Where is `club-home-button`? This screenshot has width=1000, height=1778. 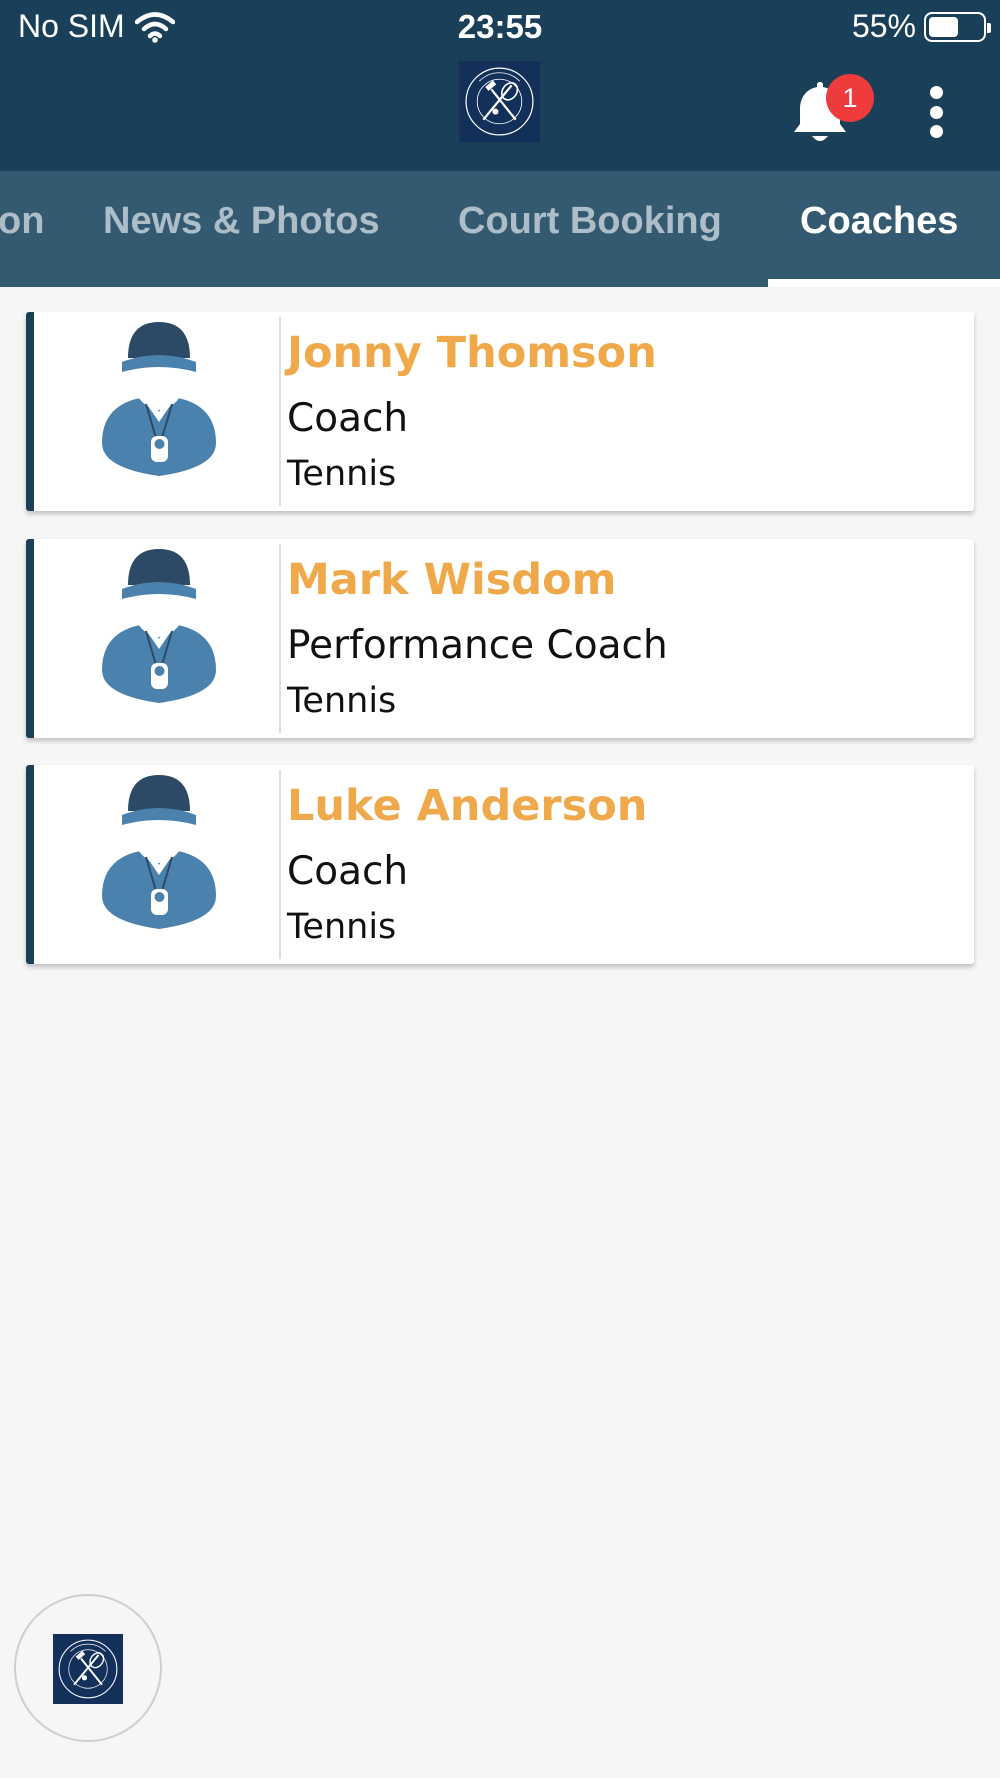 club-home-button is located at coordinates (88, 1668).